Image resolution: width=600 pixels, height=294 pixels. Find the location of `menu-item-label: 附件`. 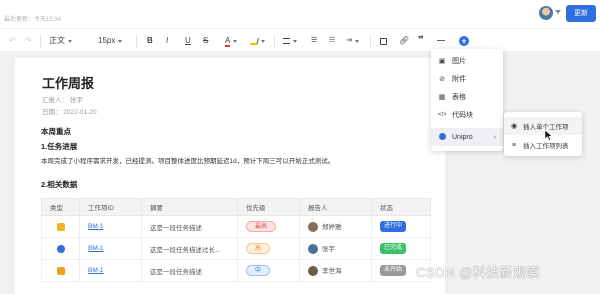

menu-item-label: 附件 is located at coordinates (459, 79).